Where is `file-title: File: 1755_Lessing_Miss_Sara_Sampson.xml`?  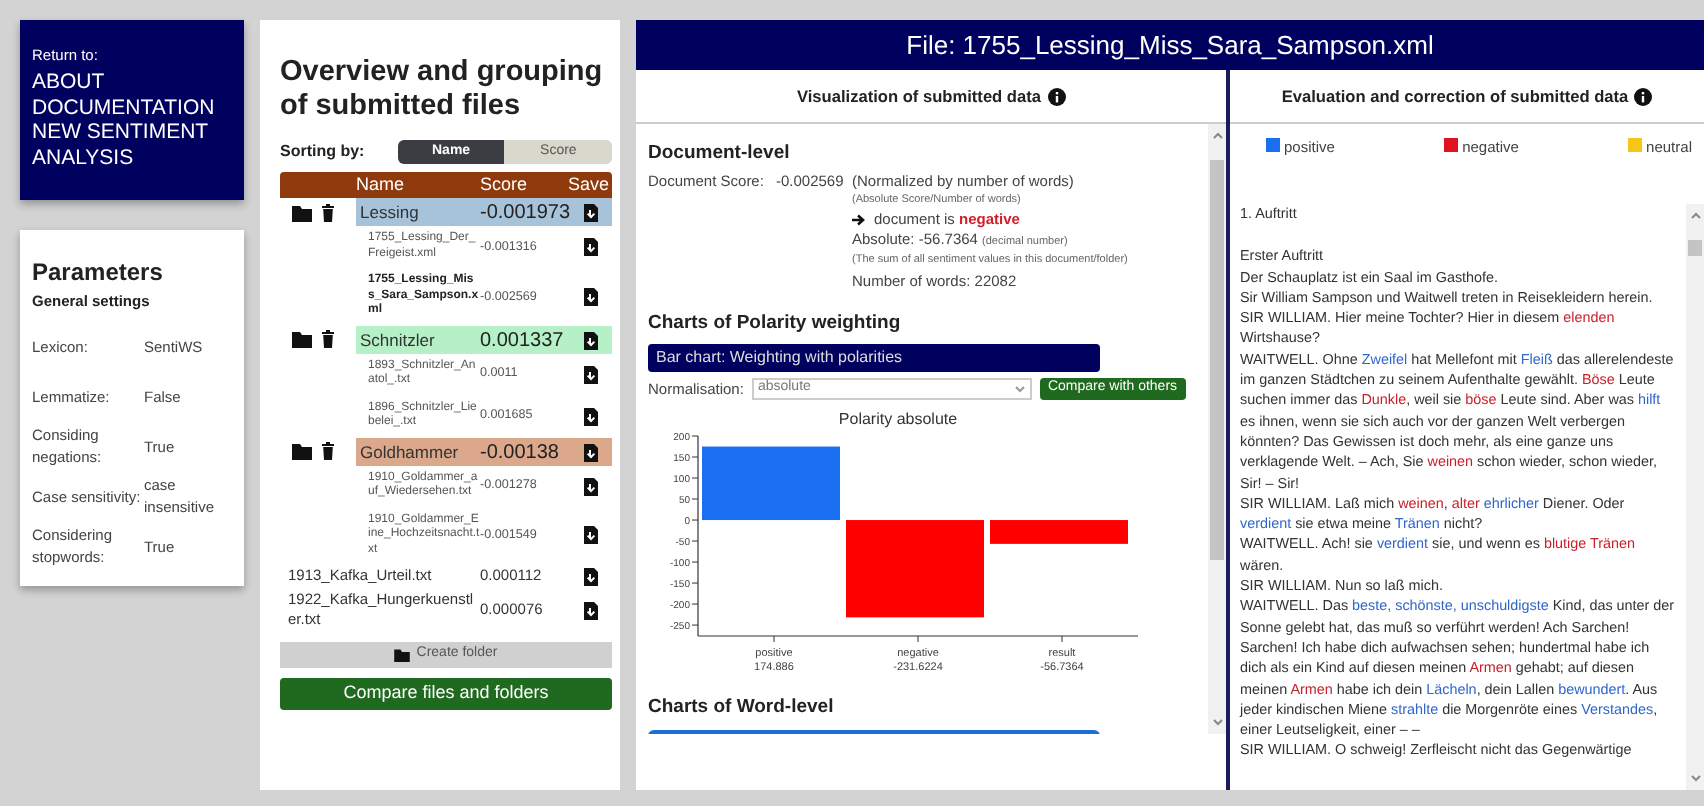
file-title: File: 1755_Lessing_Miss_Sara_Sampson.xml is located at coordinates (1170, 45).